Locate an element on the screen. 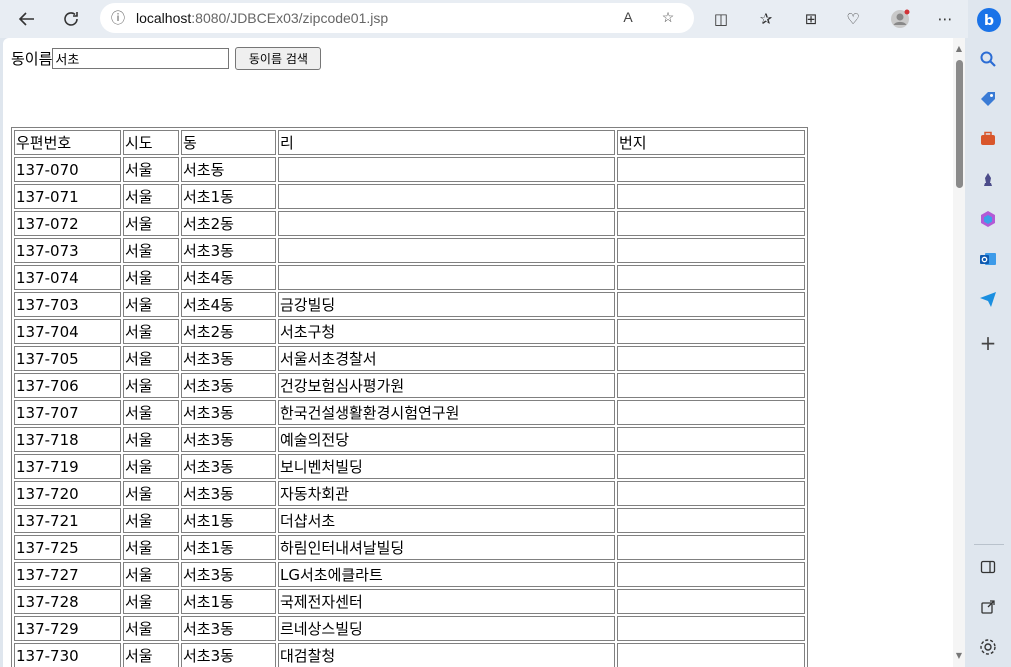 The width and height of the screenshot is (1011, 667). copilot-icon: b is located at coordinates (989, 20).